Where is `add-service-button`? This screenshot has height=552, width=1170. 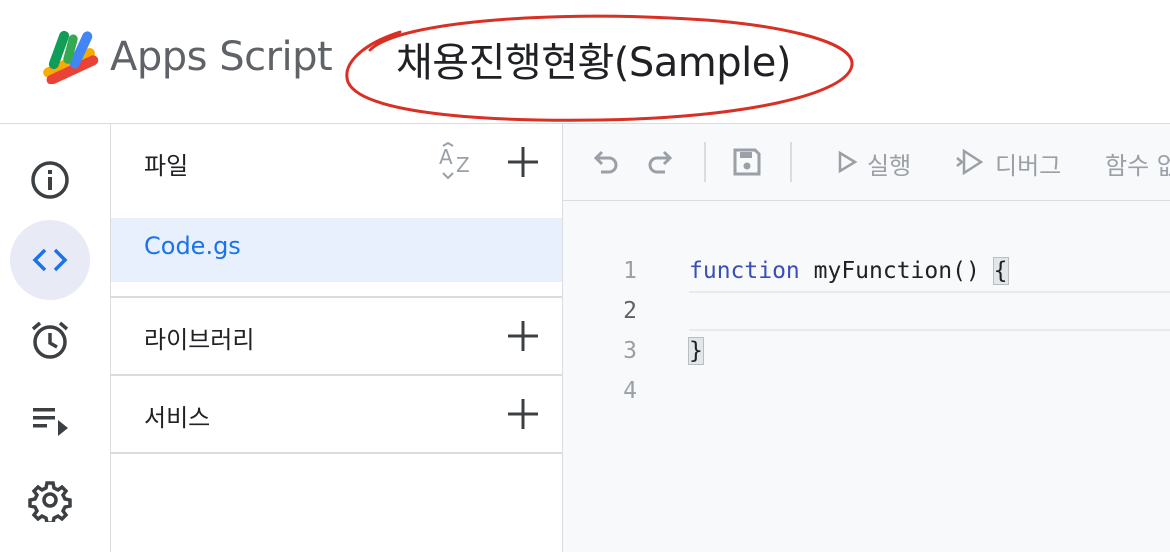 add-service-button is located at coordinates (523, 414).